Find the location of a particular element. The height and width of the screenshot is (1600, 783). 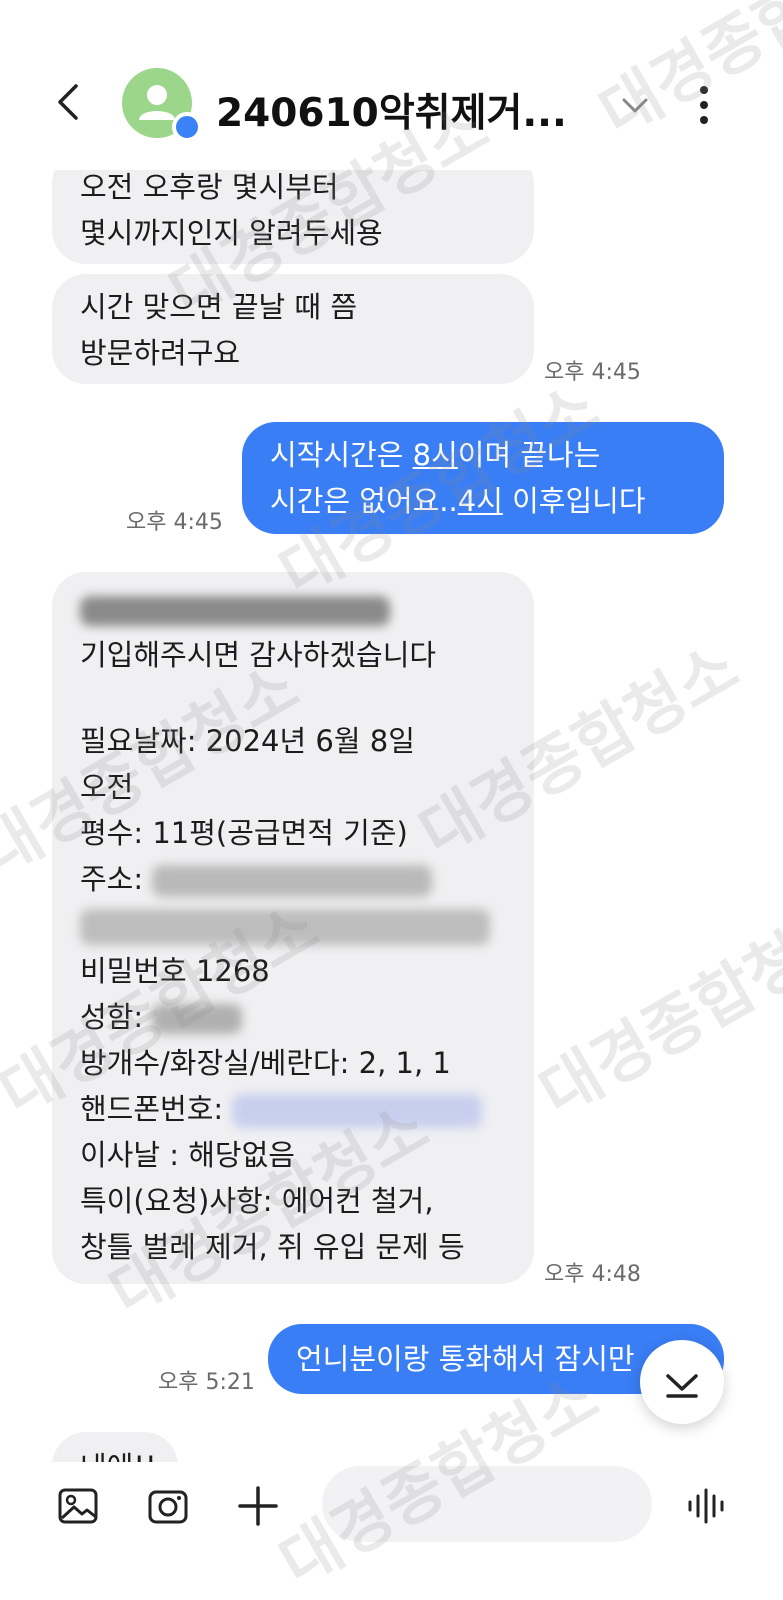

kebab-icon is located at coordinates (704, 105).